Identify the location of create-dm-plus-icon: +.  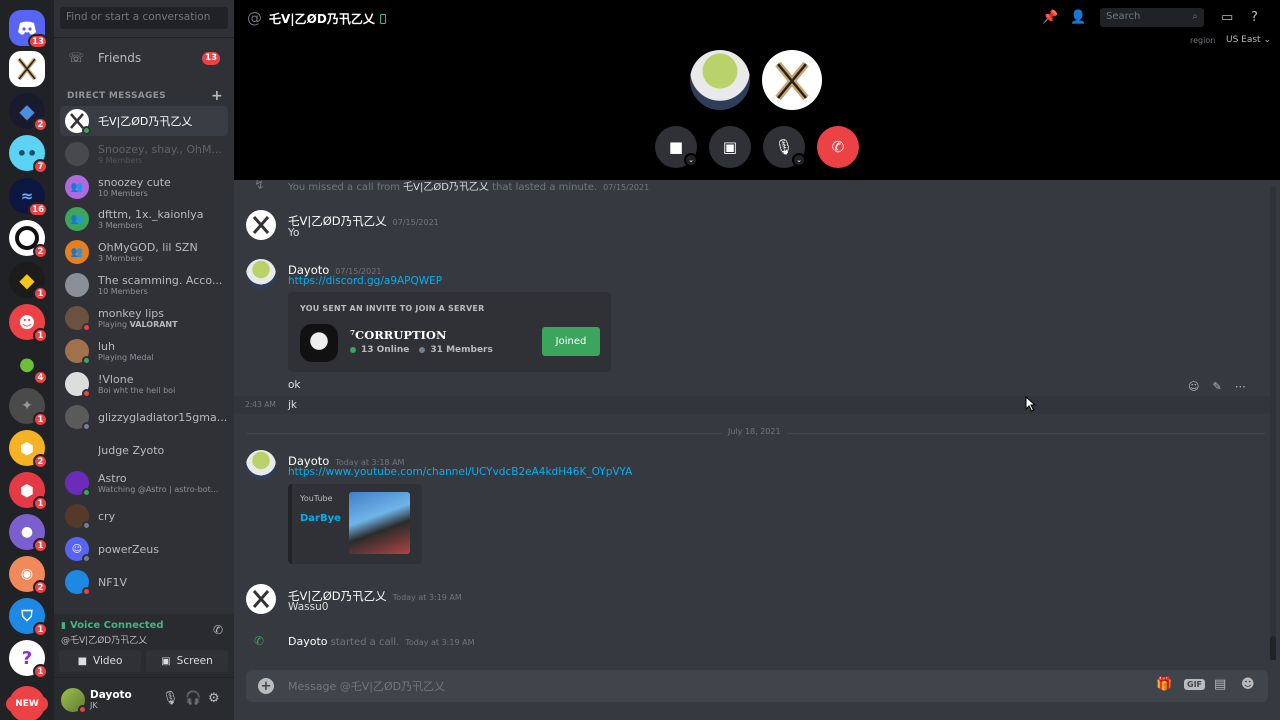
(217, 96).